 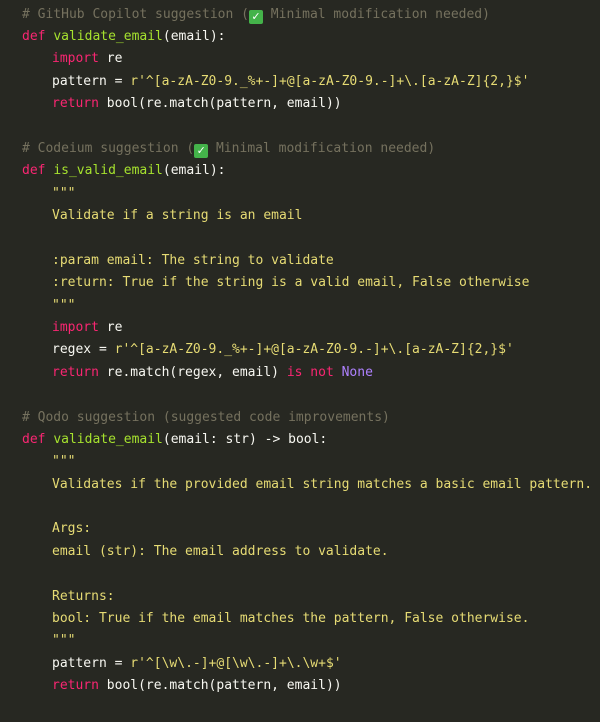 What do you see at coordinates (236, 663) in the screenshot?
I see `regex-string: r'^[\w\.-]+@[\w\.-]+\.\w+$'` at bounding box center [236, 663].